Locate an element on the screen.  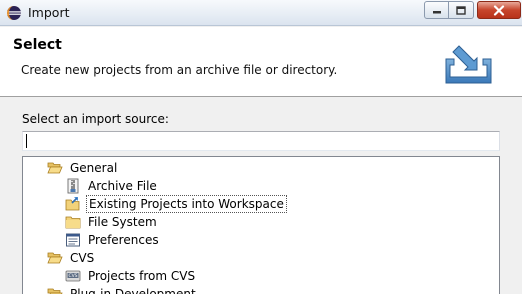
tree-item-plugin-development: Plug-in Development is located at coordinates (122, 289).